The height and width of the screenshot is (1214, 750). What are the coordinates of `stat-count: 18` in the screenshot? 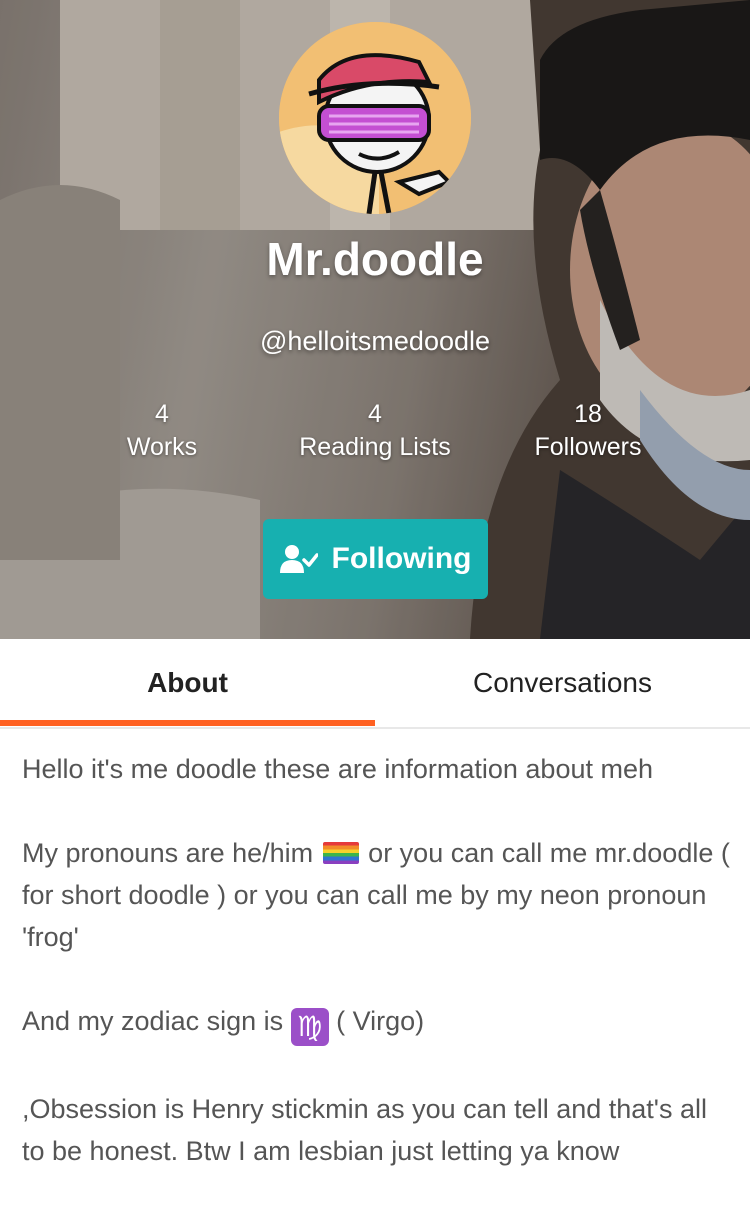 It's located at (588, 414).